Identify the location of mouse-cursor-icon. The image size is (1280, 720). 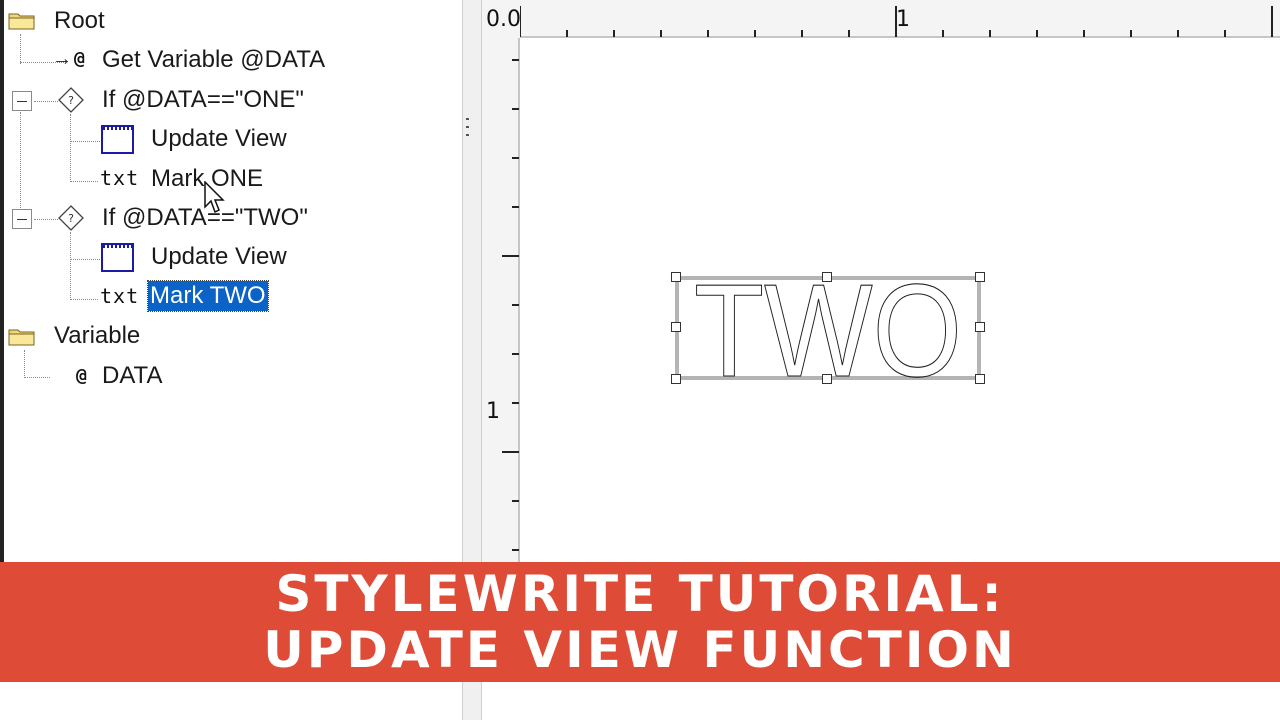
(214, 197).